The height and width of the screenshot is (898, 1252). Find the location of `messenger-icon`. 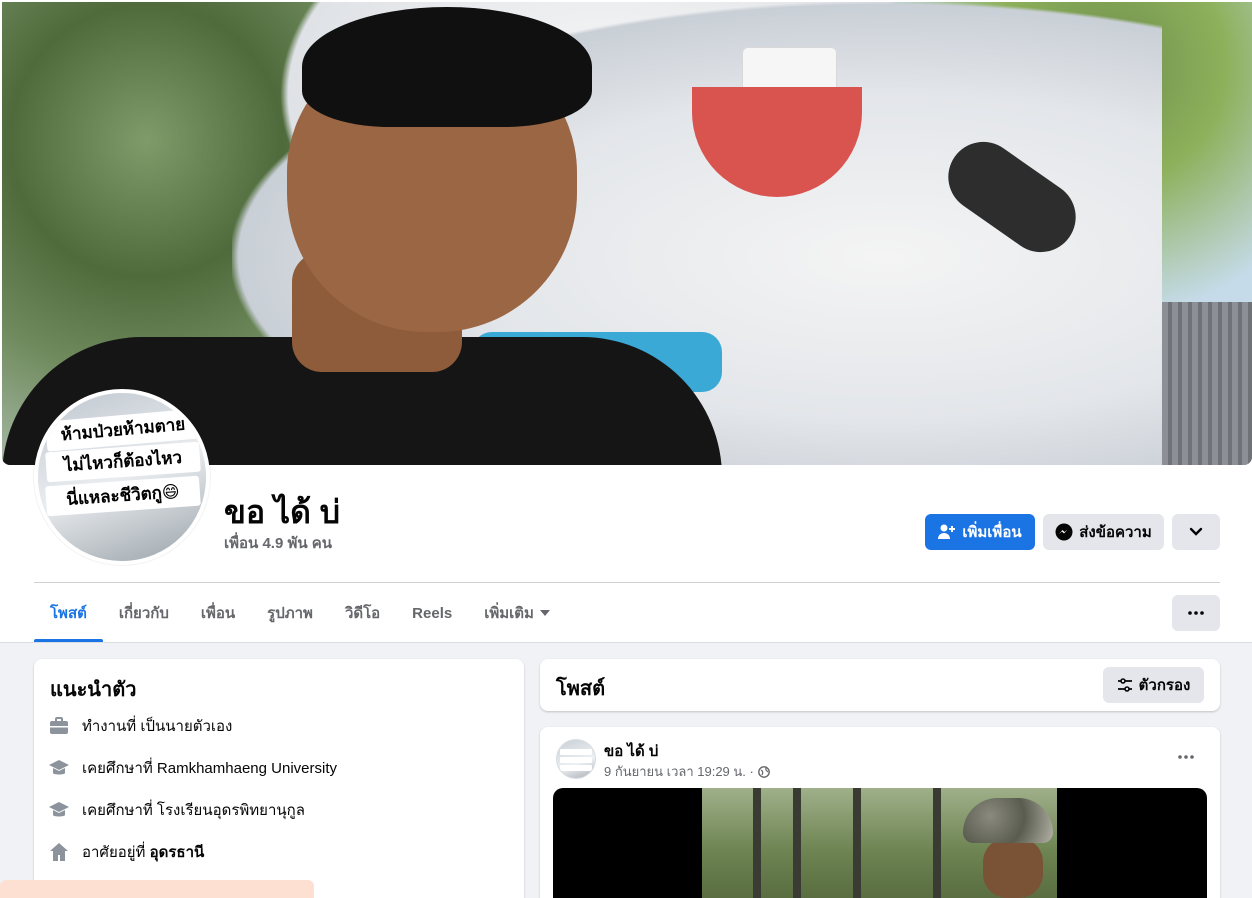

messenger-icon is located at coordinates (1064, 532).